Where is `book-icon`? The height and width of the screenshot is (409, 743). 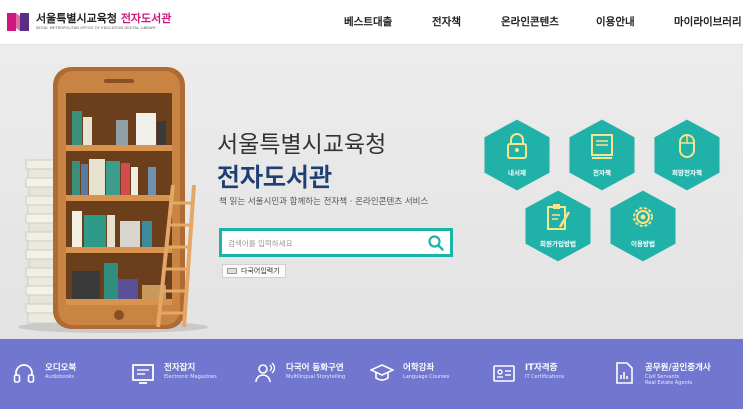
book-icon is located at coordinates (602, 146).